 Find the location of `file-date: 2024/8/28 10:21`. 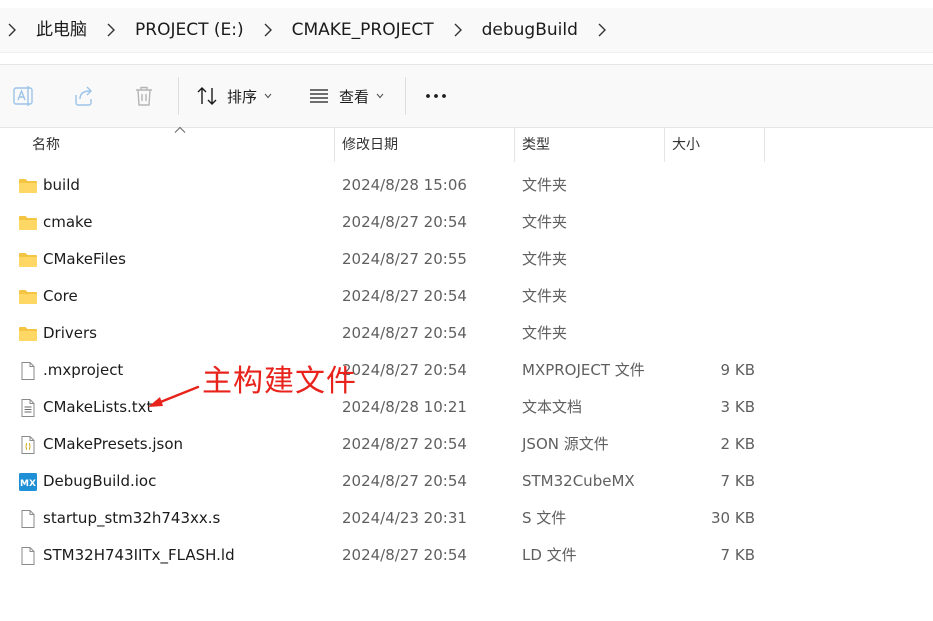

file-date: 2024/8/28 10:21 is located at coordinates (404, 407).